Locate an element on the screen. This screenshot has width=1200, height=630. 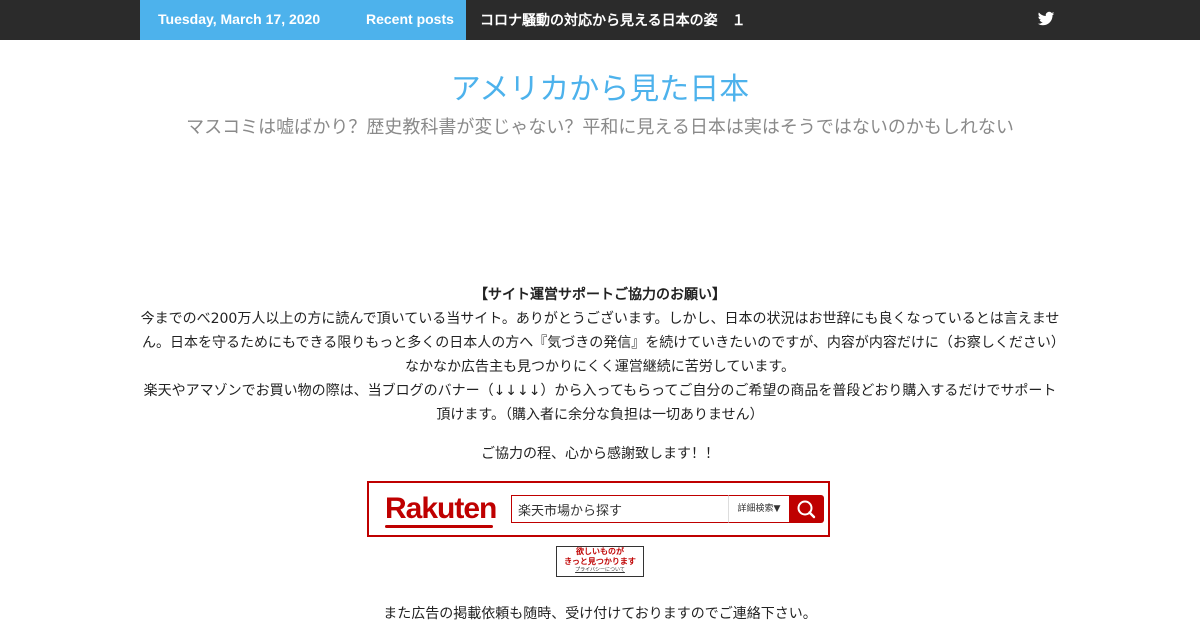
ad-request-note: また広告の掲載依頼も随時、受け付けておりますのでご連絡下さい。 is located at coordinates (600, 614).